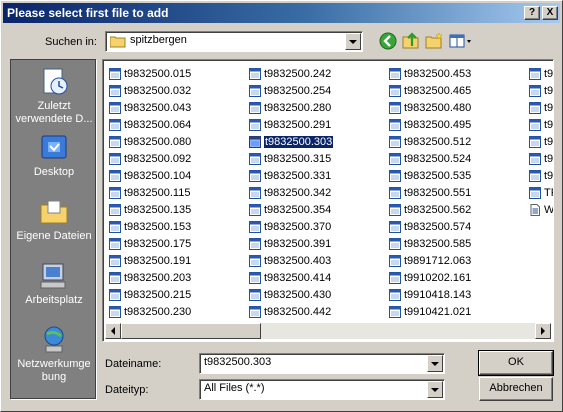  I want to click on file-item-selected: t9832500.303, so click(292, 141).